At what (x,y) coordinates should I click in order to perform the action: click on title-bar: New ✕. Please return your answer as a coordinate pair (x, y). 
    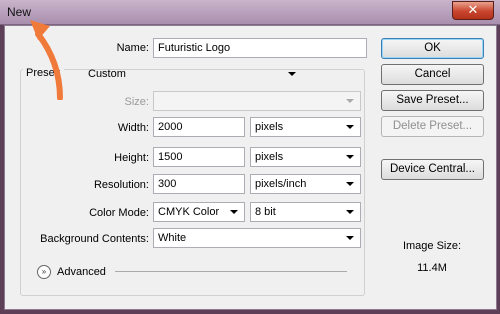
    Looking at the image, I should click on (250, 12).